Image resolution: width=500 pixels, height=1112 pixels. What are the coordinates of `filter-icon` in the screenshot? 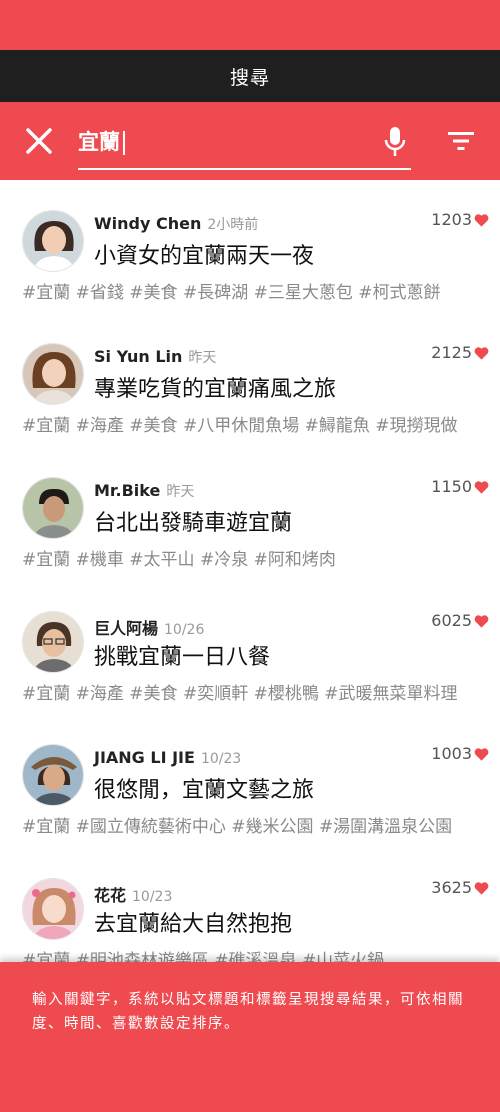 It's located at (461, 141).